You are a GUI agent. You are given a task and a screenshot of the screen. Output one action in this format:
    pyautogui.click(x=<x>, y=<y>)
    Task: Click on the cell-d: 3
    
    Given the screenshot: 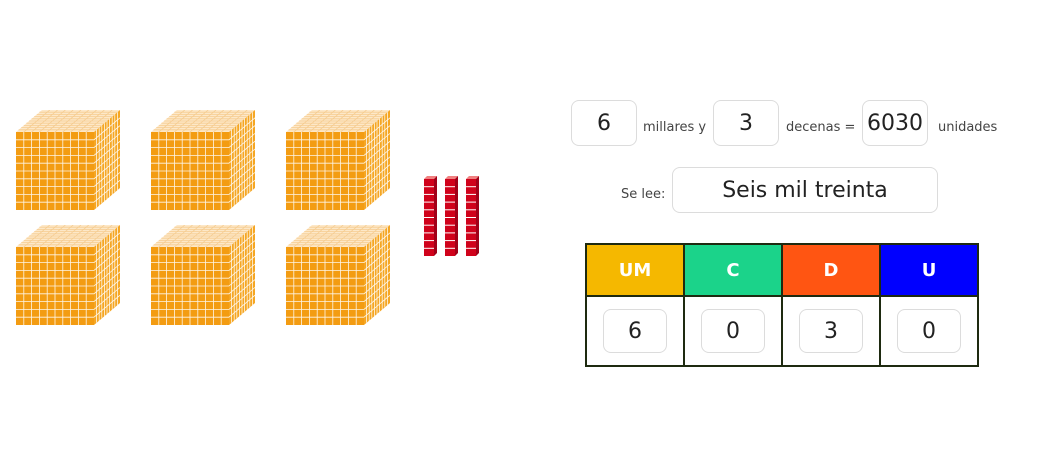 What is the action you would take?
    pyautogui.click(x=831, y=331)
    